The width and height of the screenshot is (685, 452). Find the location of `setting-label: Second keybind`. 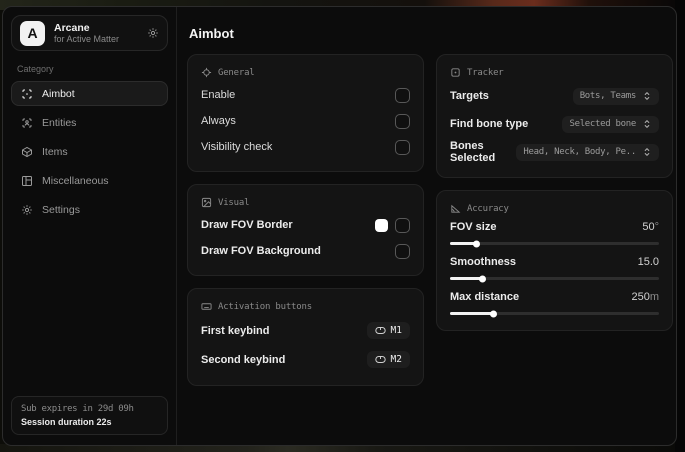

setting-label: Second keybind is located at coordinates (243, 359).